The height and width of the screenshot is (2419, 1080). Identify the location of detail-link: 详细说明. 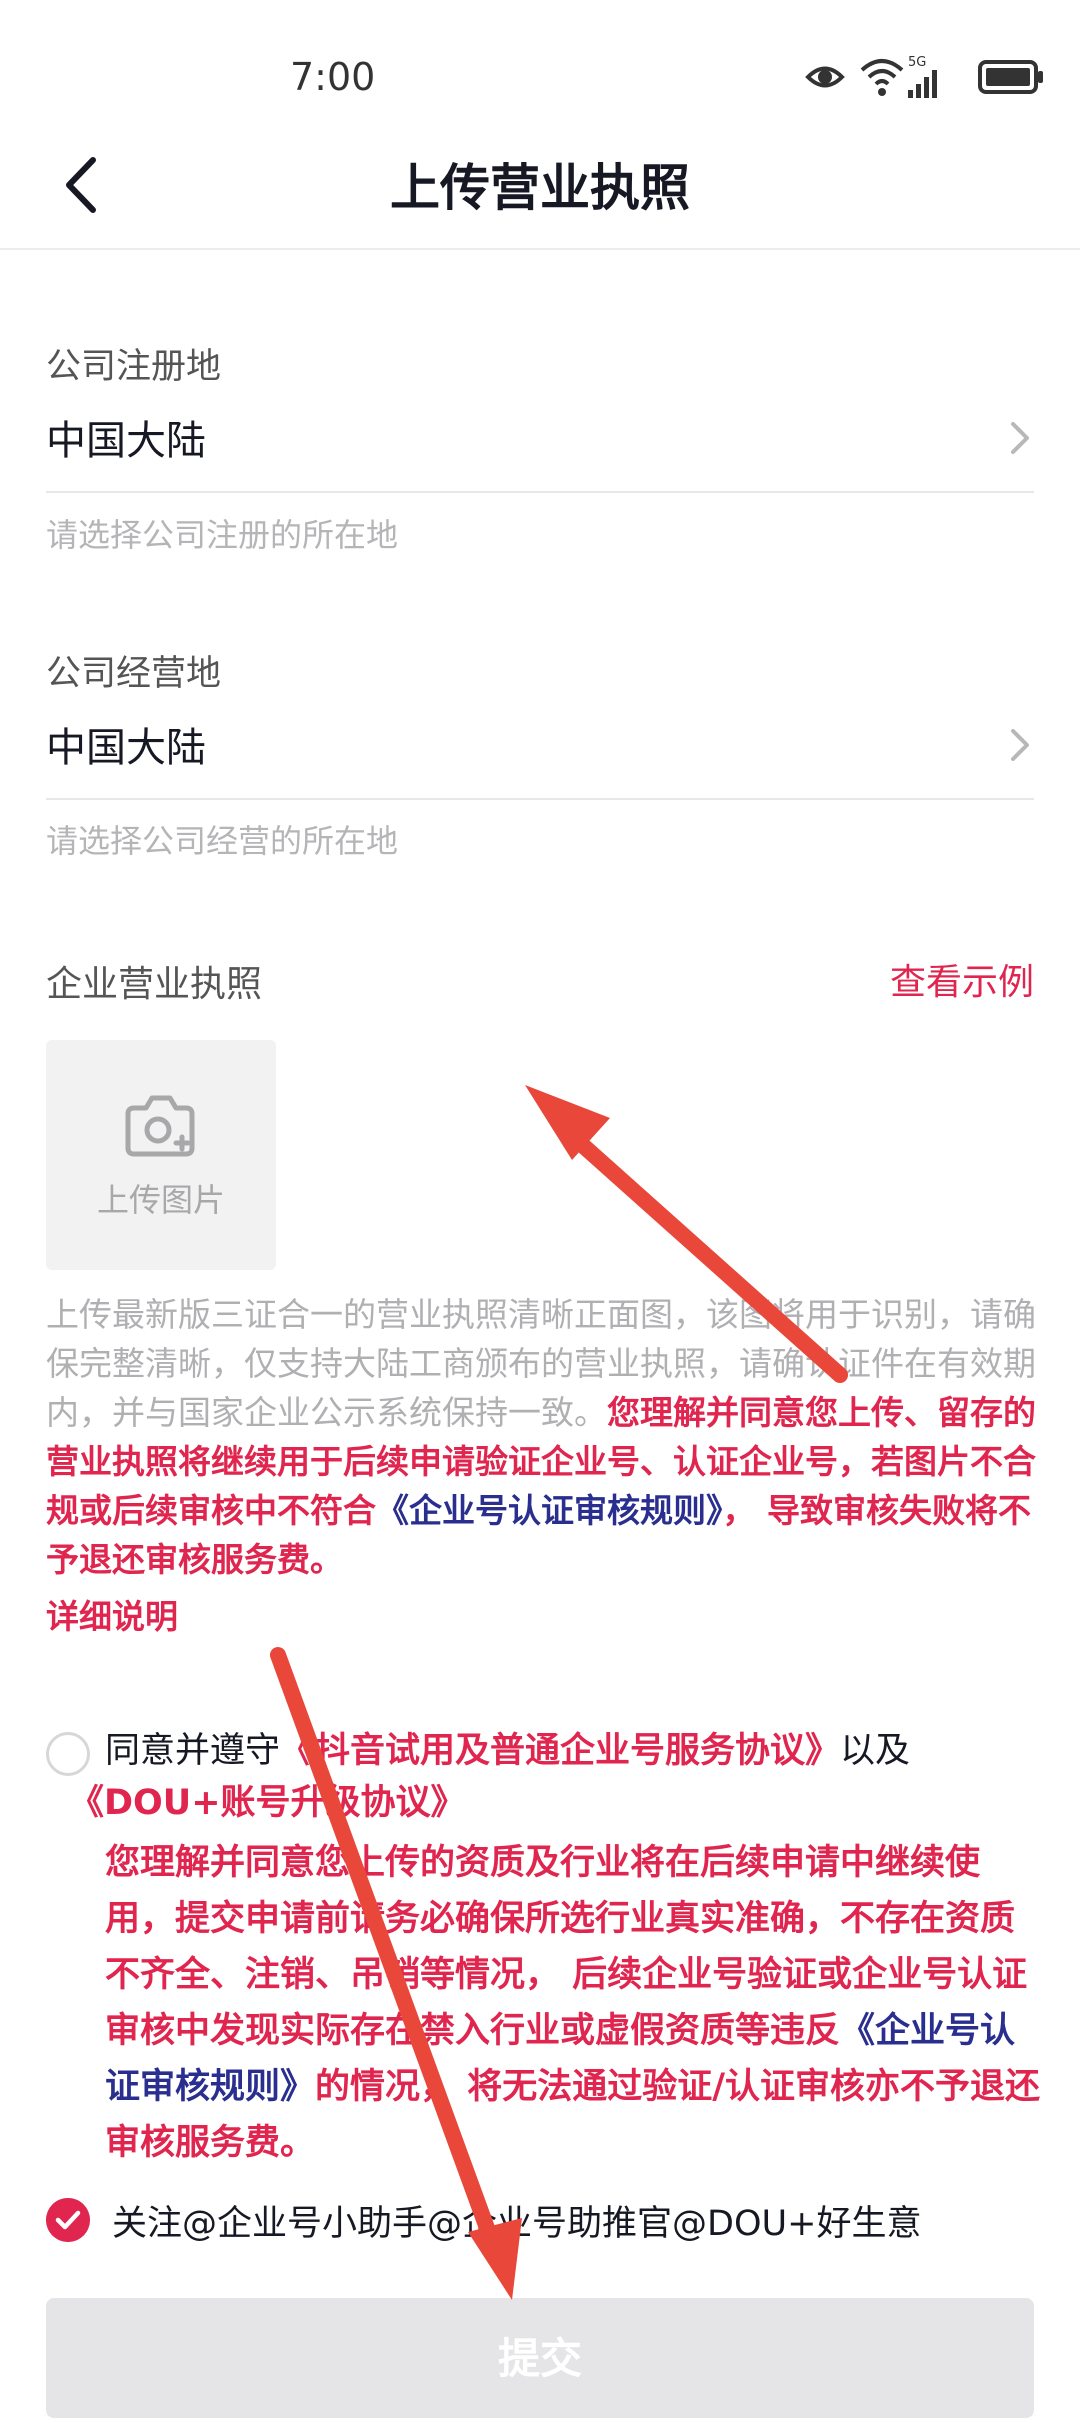
(112, 1614).